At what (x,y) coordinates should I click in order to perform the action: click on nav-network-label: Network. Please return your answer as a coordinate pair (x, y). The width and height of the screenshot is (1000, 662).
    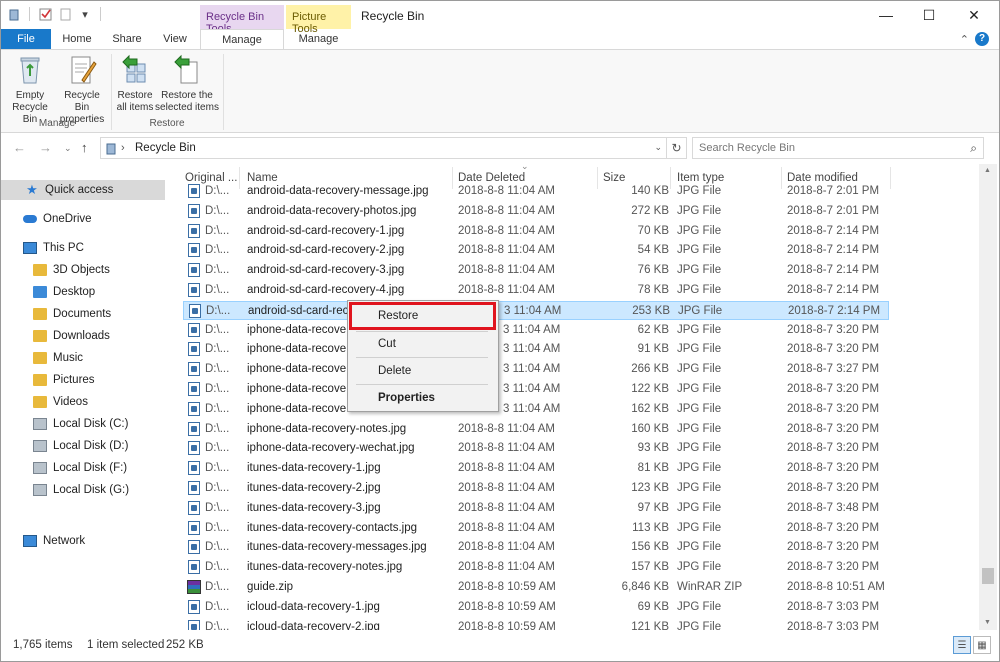
    Looking at the image, I should click on (64, 541).